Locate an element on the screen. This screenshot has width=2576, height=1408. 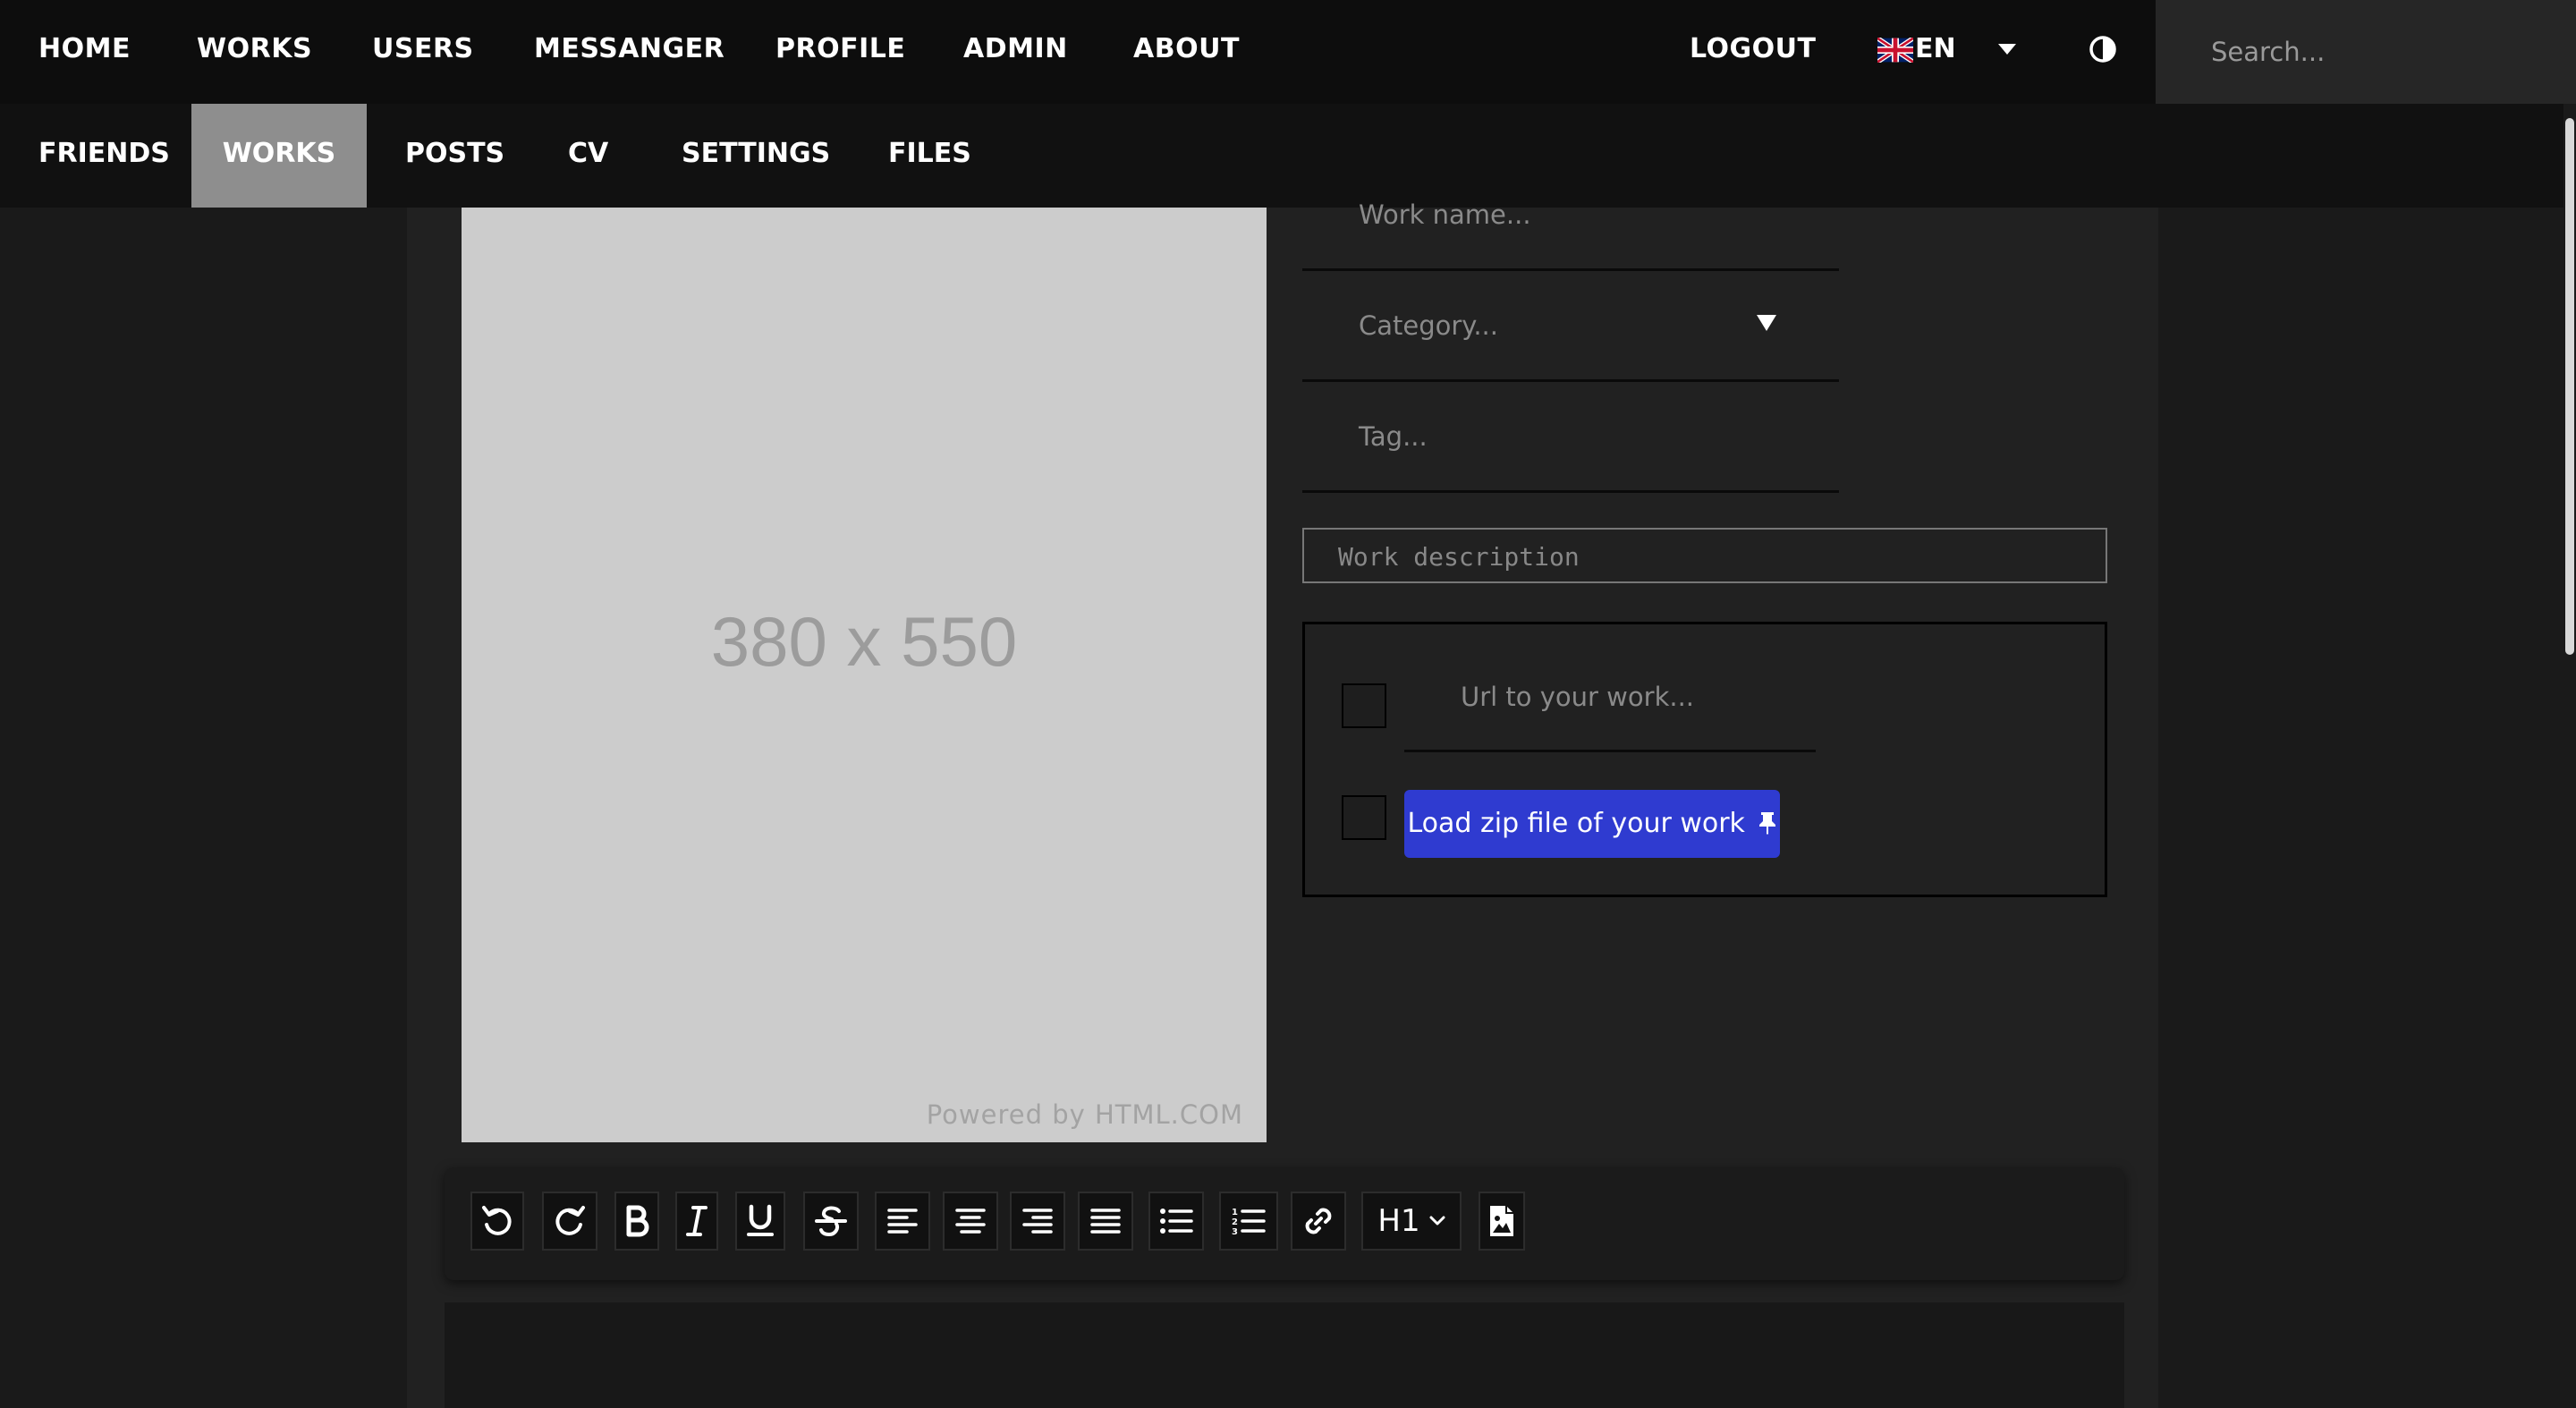
align-right-button is located at coordinates (1037, 1222).